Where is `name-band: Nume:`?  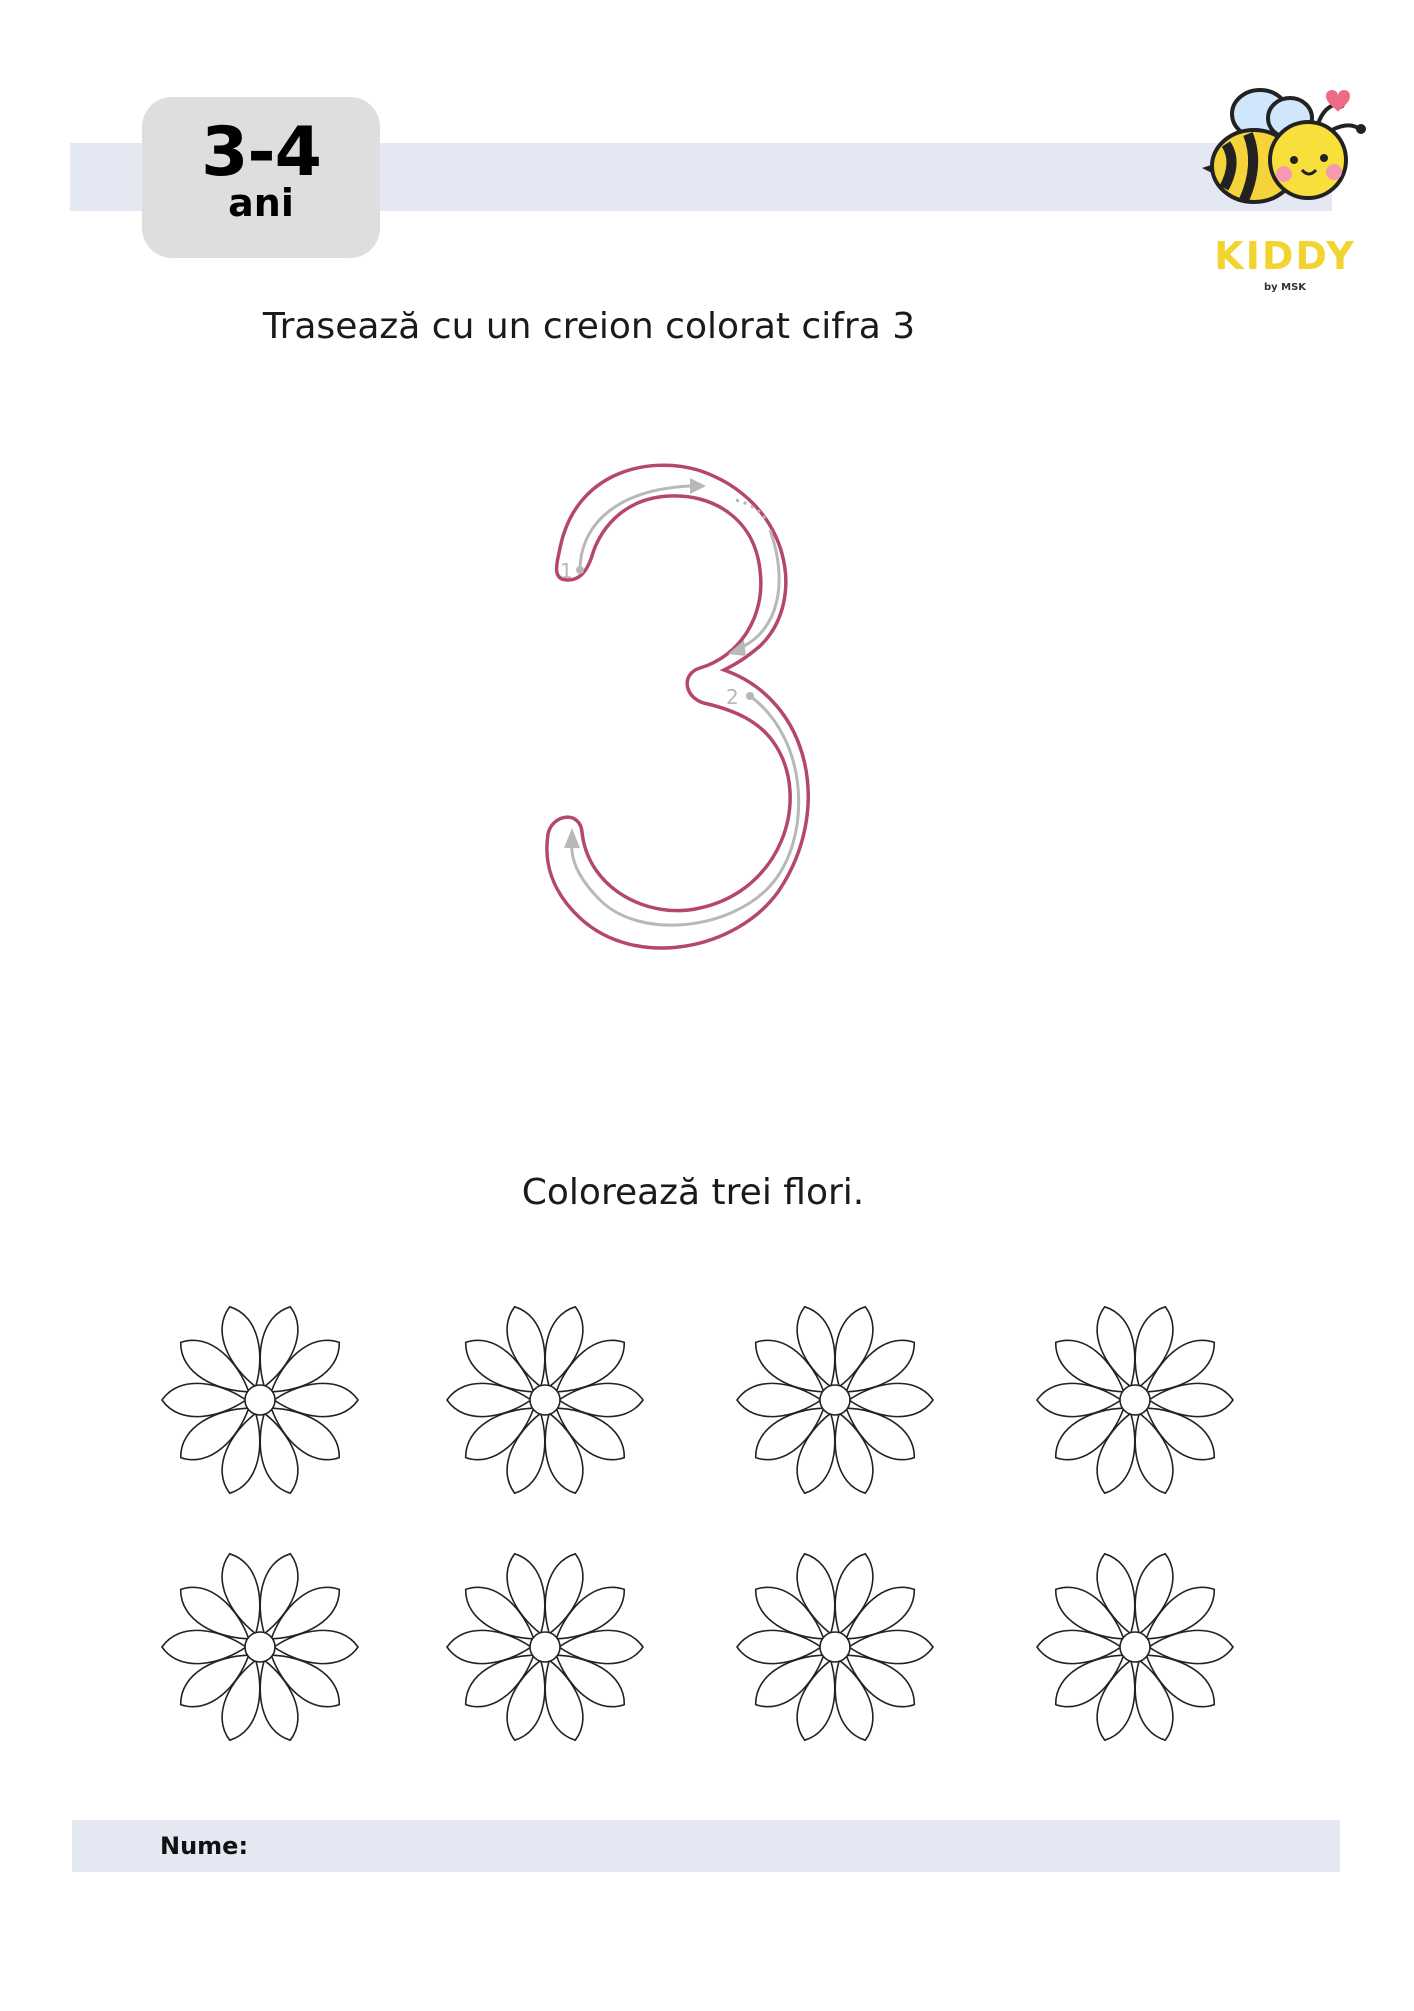 name-band: Nume: is located at coordinates (706, 1846).